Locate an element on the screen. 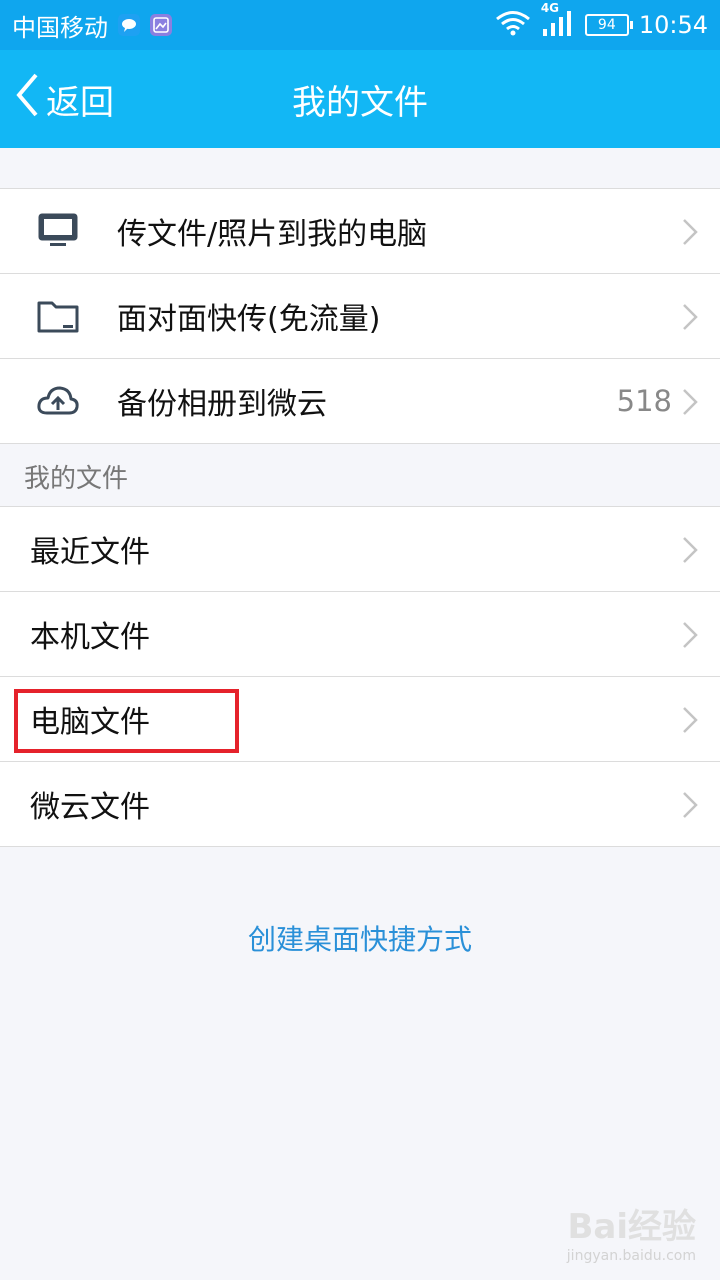  photo-count: 518 is located at coordinates (644, 401).